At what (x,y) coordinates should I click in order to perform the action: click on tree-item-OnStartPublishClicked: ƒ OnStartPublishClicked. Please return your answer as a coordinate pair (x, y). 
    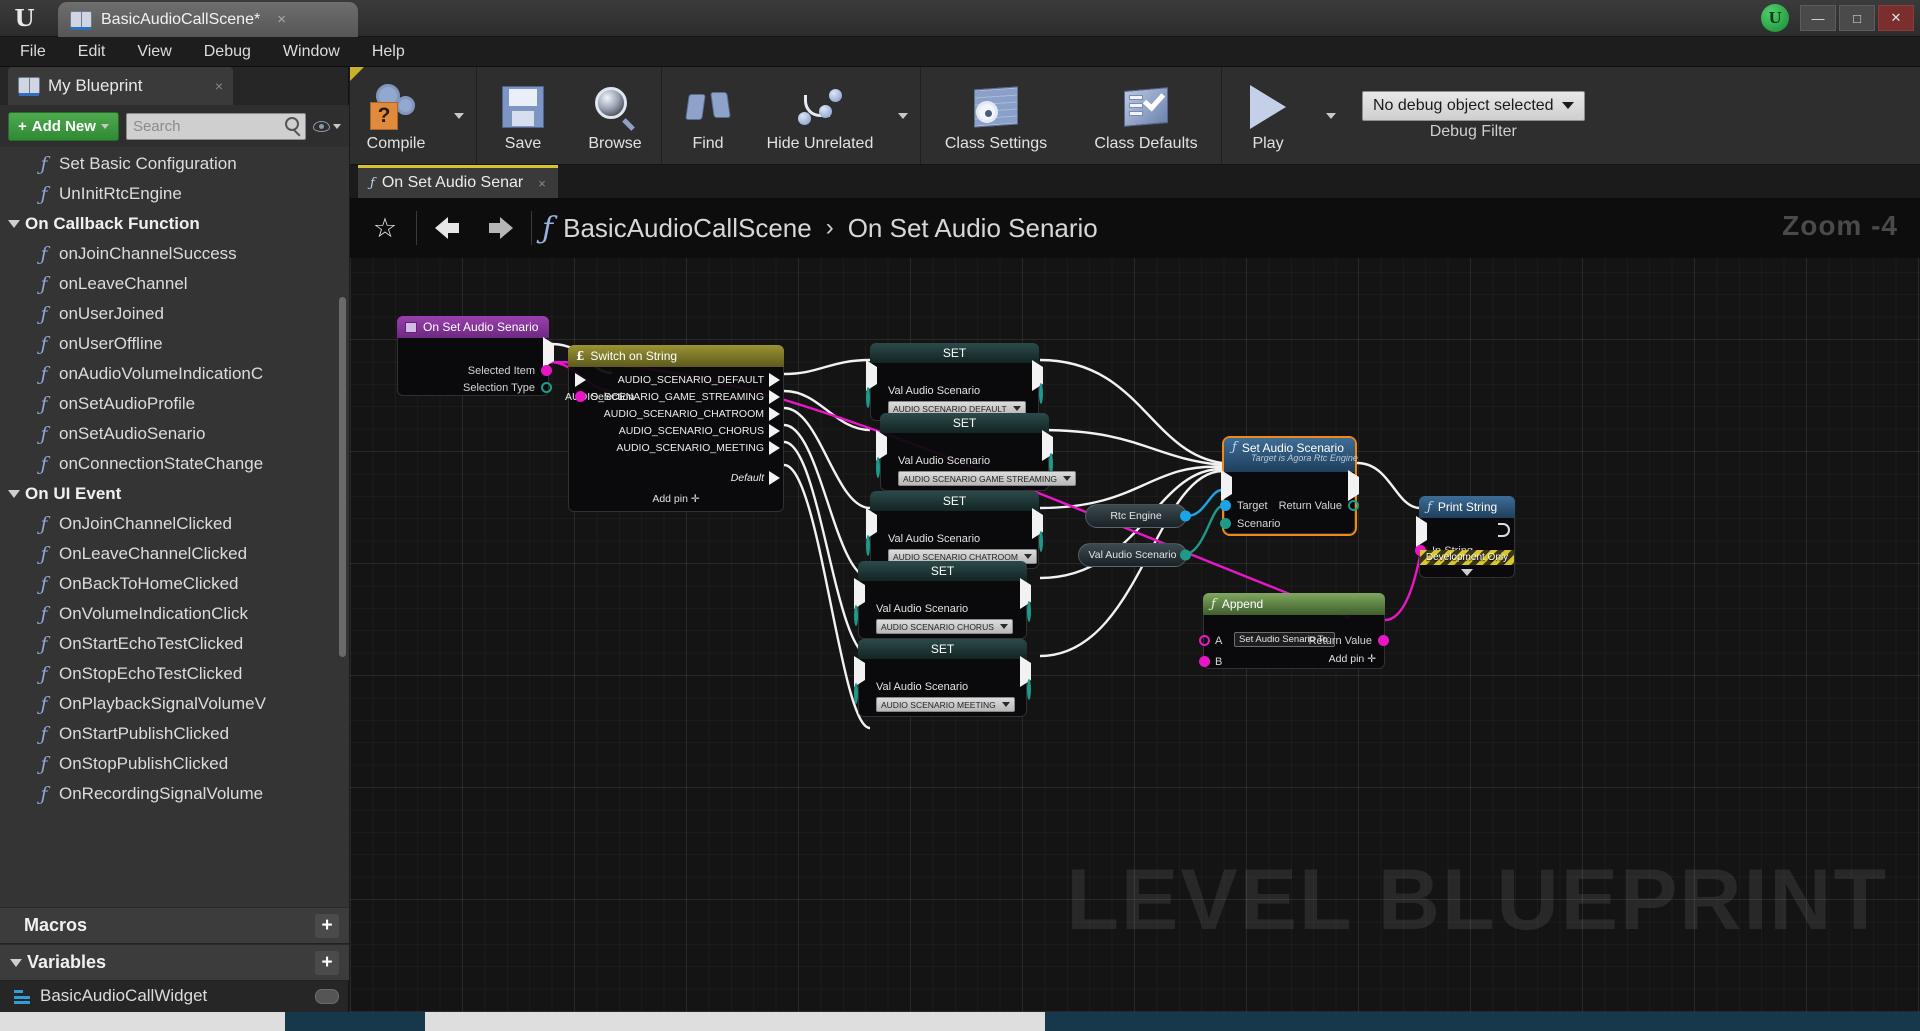
    Looking at the image, I should click on (174, 734).